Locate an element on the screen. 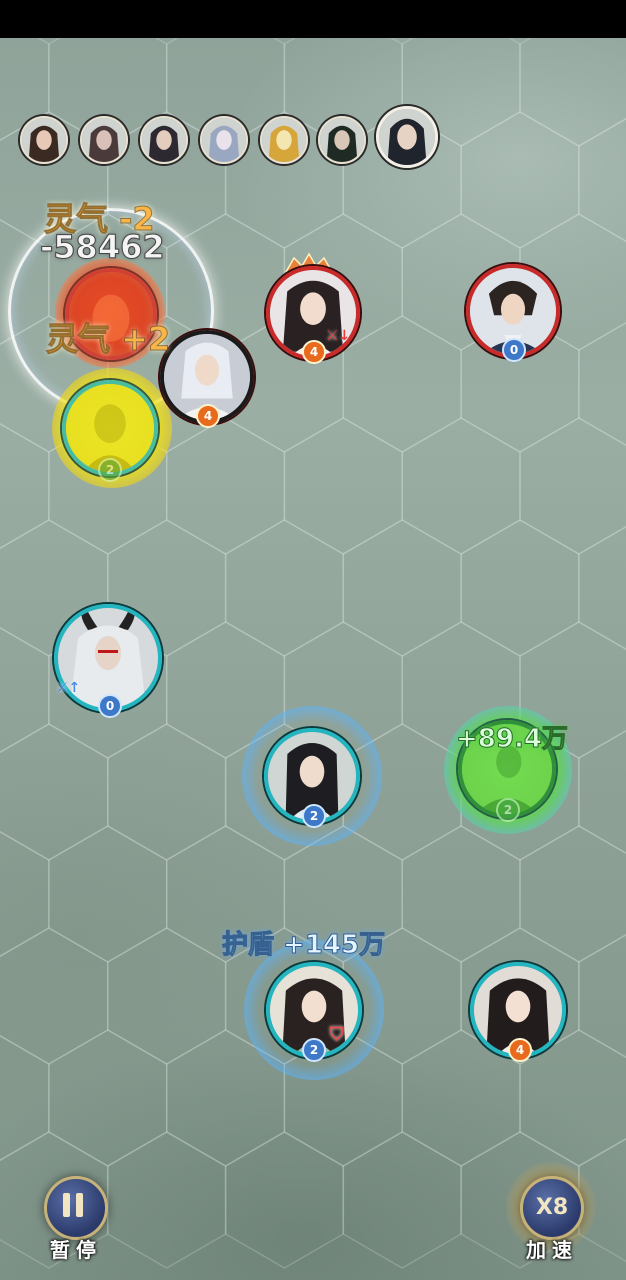 The height and width of the screenshot is (1280, 626). unit-ally-horned-demon: 0 ⚔↑ is located at coordinates (108, 661).